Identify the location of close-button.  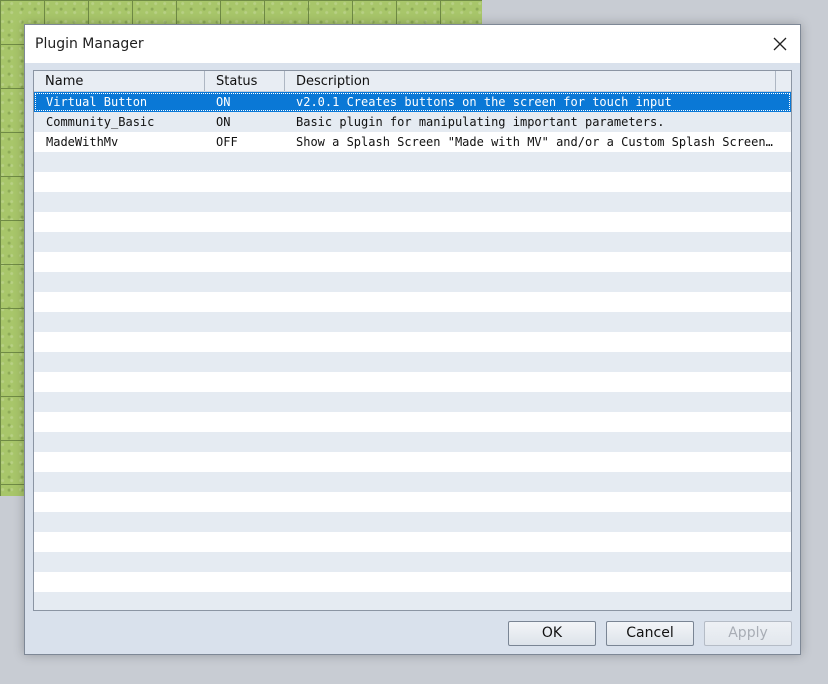
(780, 44).